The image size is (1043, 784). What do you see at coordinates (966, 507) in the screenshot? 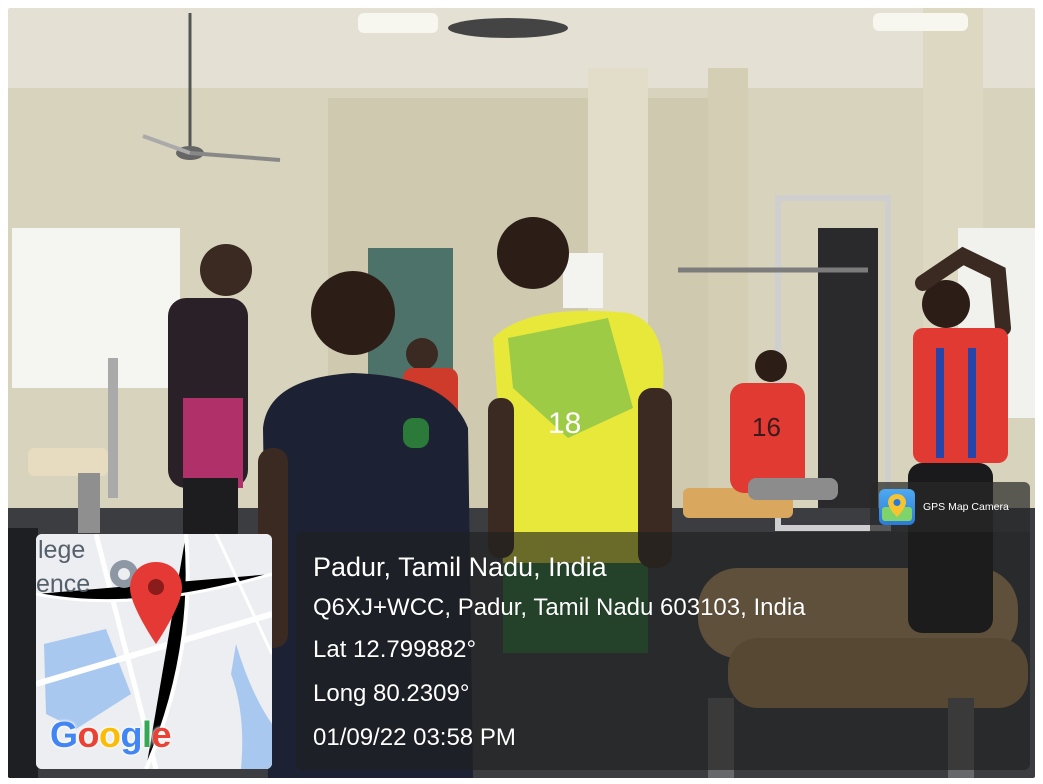
I see `app-badge-label: GPS Map Camera` at bounding box center [966, 507].